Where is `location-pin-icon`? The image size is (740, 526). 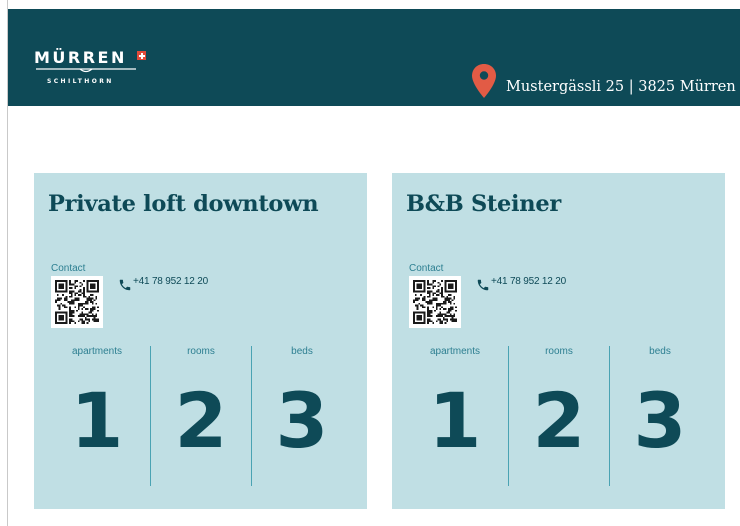
location-pin-icon is located at coordinates (484, 81).